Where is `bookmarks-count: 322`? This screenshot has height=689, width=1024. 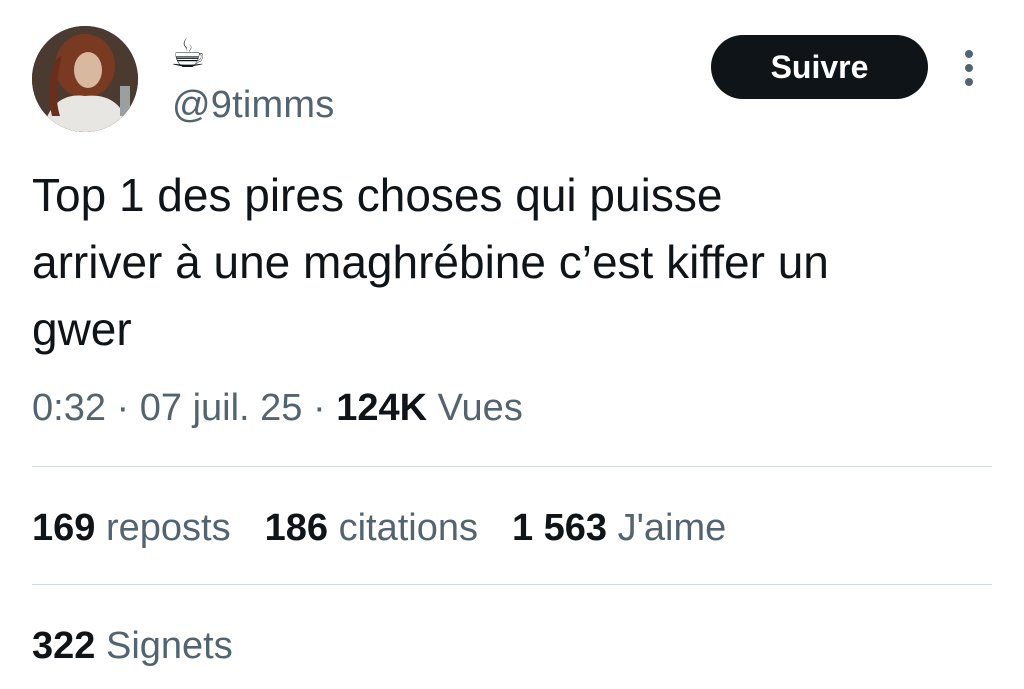
bookmarks-count: 322 is located at coordinates (64, 646).